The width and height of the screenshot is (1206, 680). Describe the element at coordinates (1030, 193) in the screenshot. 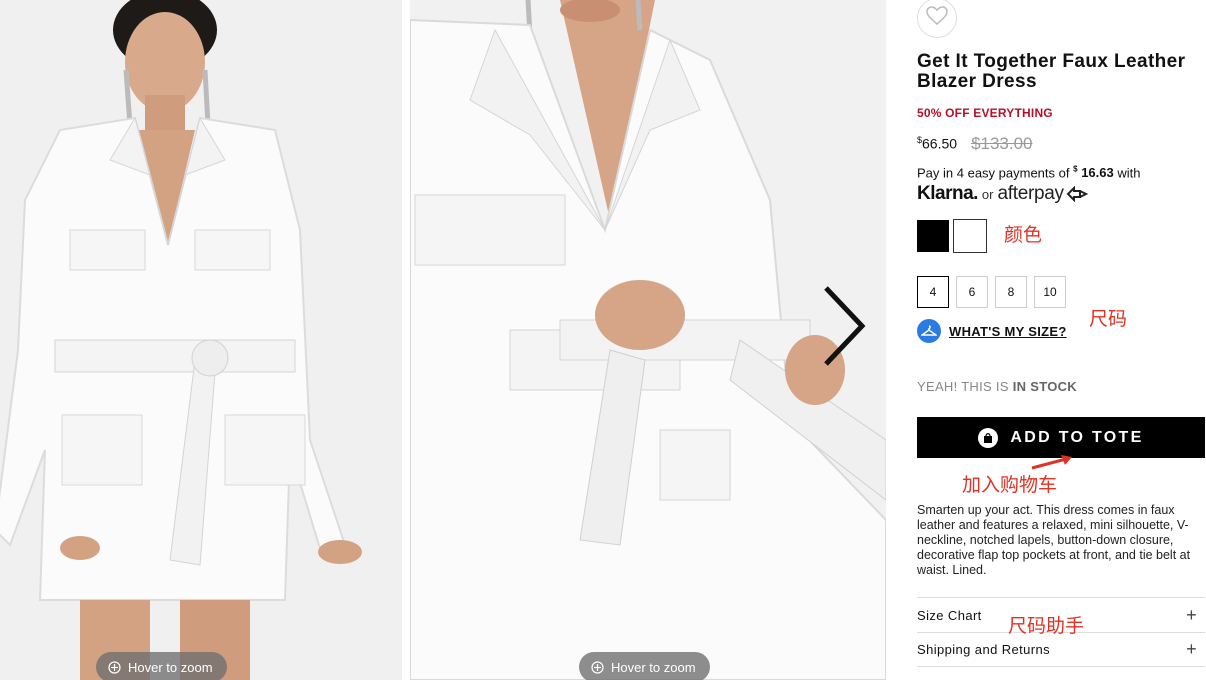

I see `afterpay-text: afterpay` at that location.